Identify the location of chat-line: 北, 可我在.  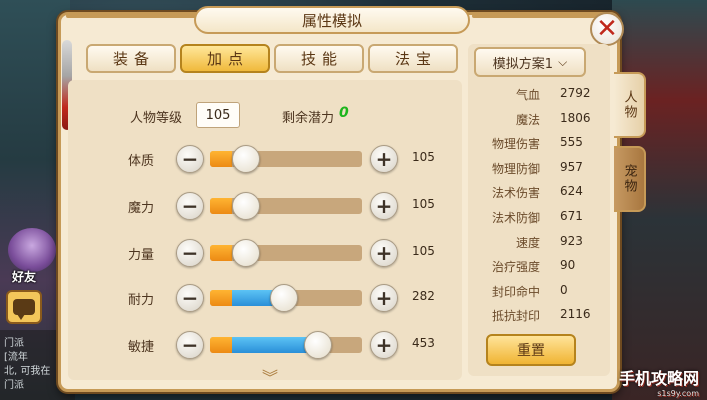
(27, 371).